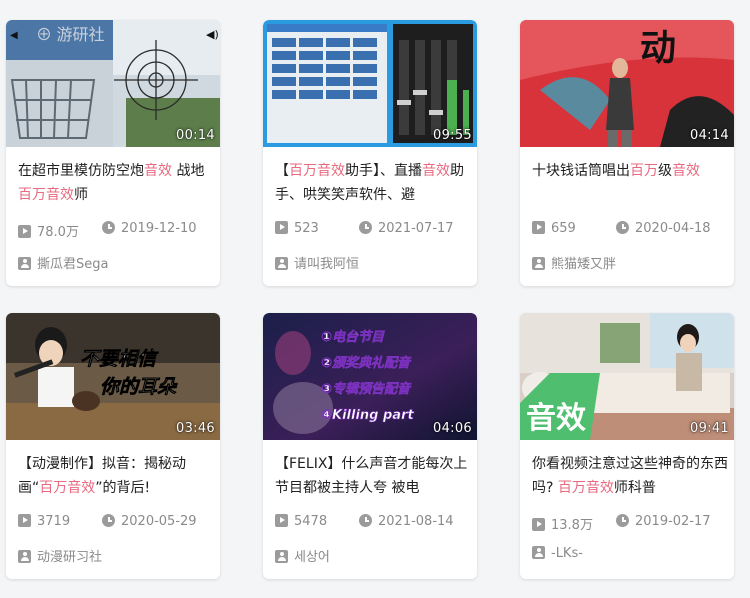 The width and height of the screenshot is (750, 598). What do you see at coordinates (159, 521) in the screenshot?
I see `publish-date: 2020-05-29` at bounding box center [159, 521].